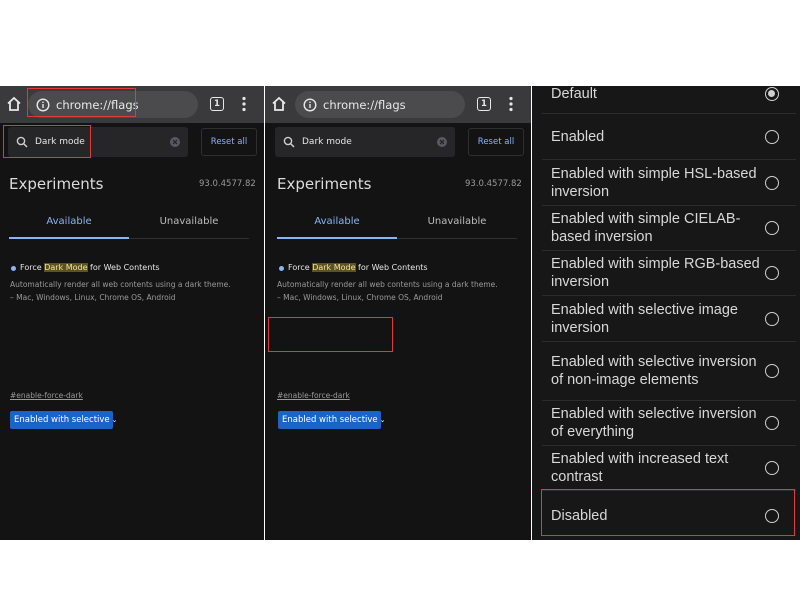  Describe the element at coordinates (365, 142) in the screenshot. I see `search-input: Dark mode` at that location.